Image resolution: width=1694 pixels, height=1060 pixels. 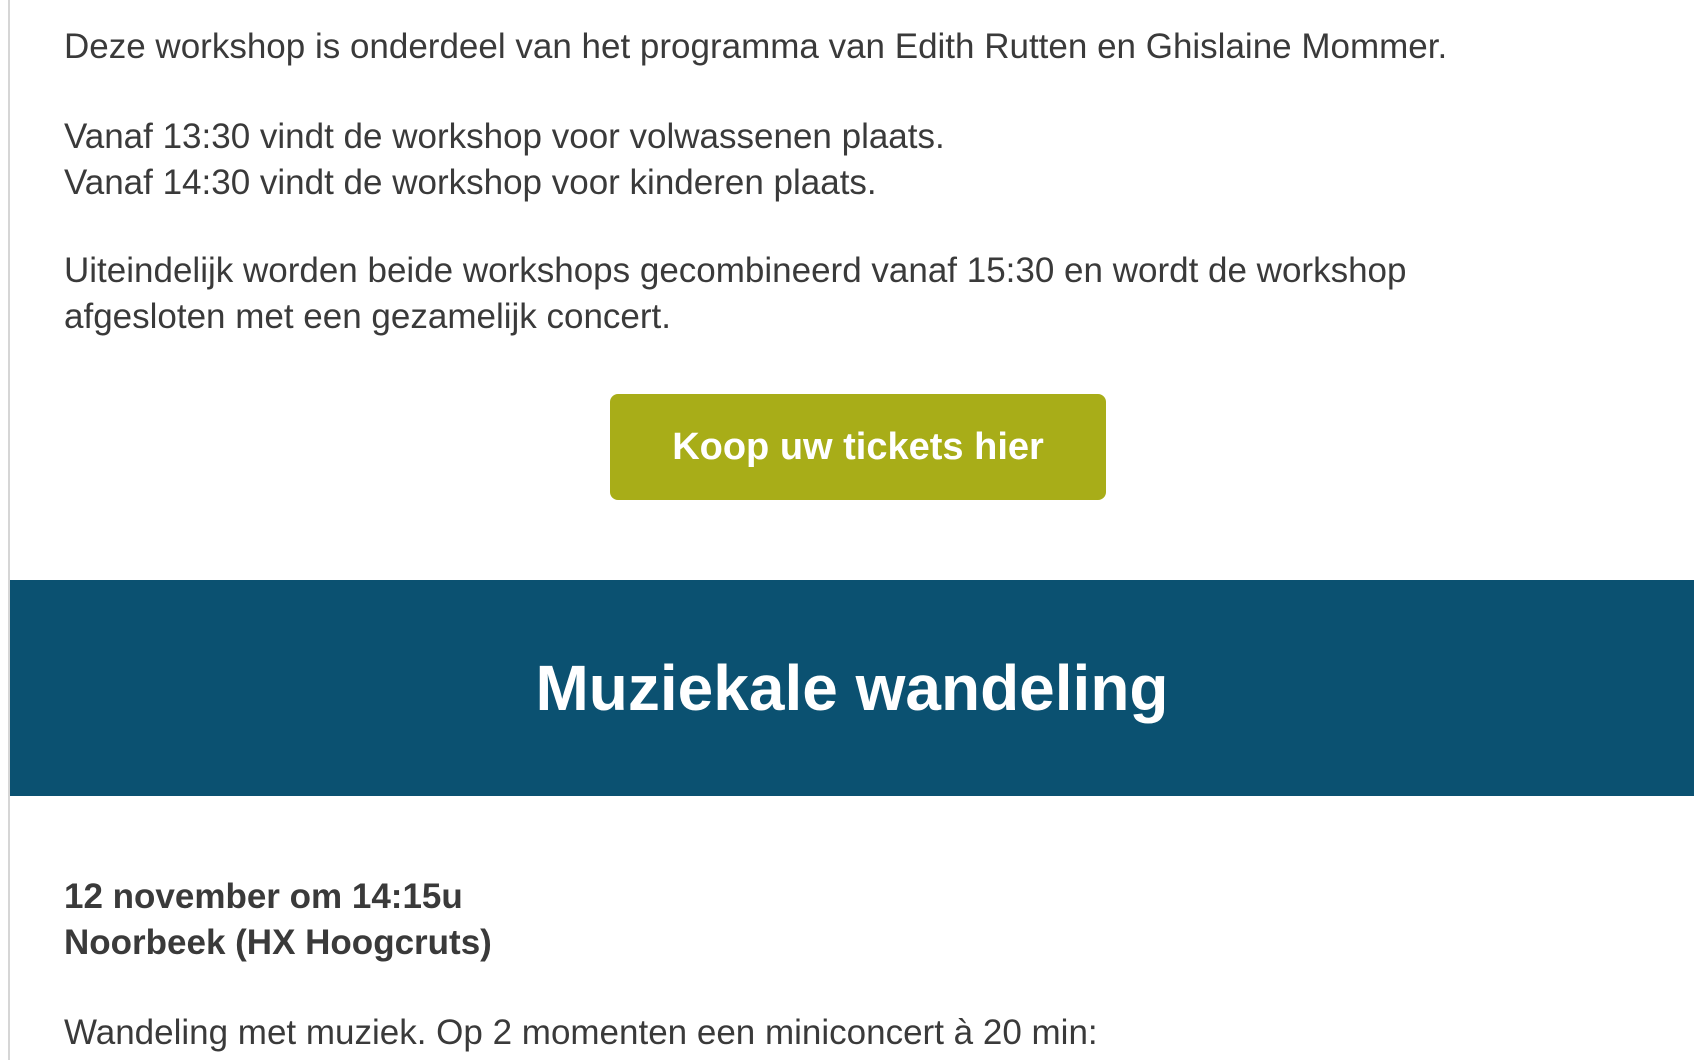 I want to click on combined-text-line2: afgesloten met een gezamelijk concert., so click(x=367, y=316).